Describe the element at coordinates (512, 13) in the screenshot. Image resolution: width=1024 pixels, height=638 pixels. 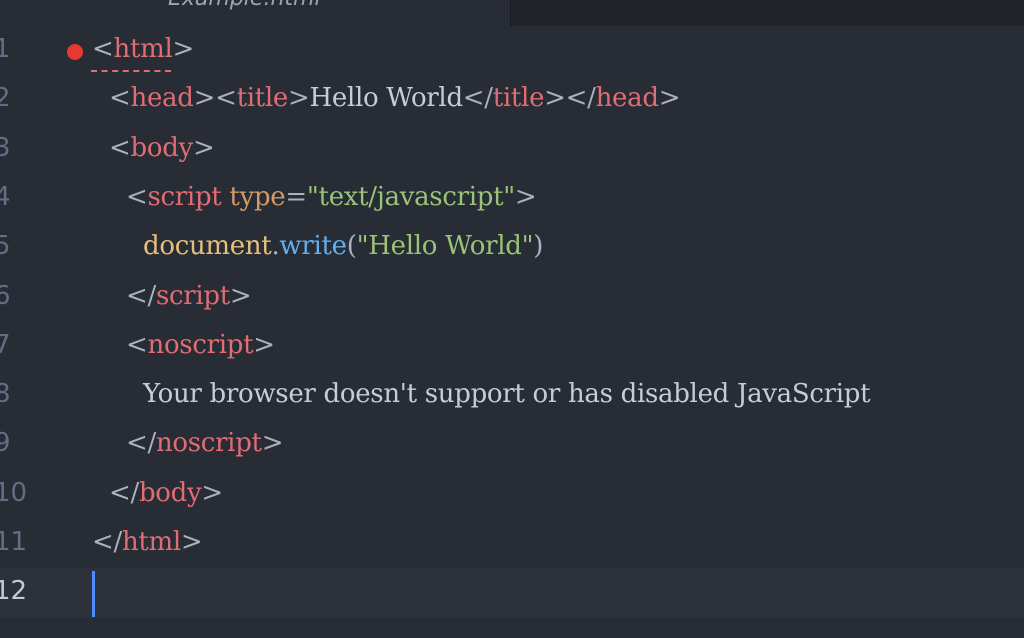
I see `tab-bar: Example.html` at that location.